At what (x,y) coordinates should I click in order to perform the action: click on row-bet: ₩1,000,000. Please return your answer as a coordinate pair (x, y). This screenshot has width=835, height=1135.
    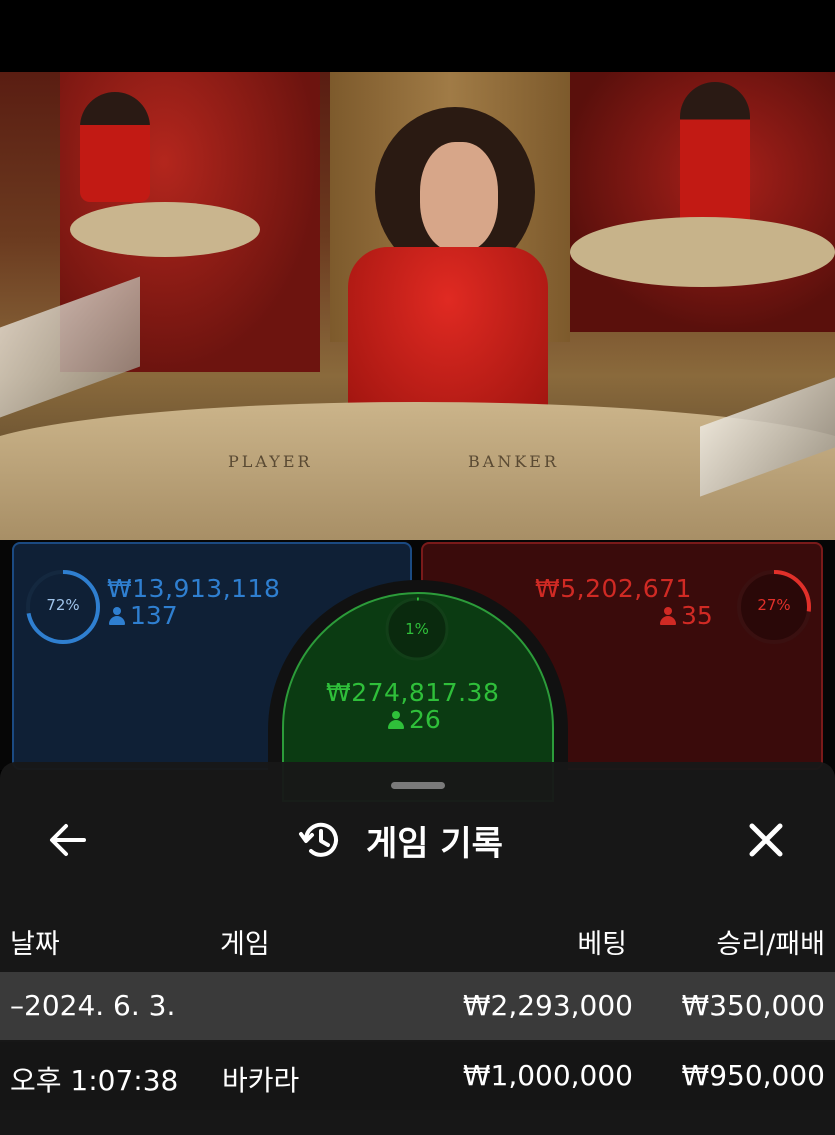
    Looking at the image, I should click on (547, 1075).